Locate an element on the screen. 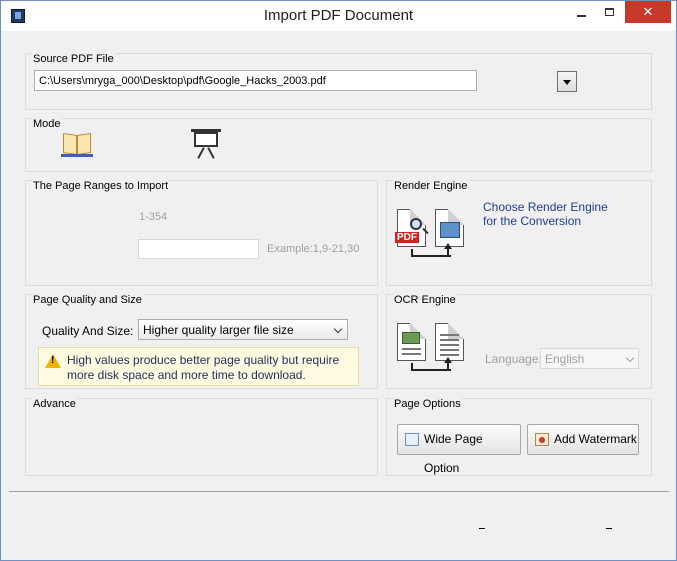 This screenshot has width=677, height=561. mode-title: Mode is located at coordinates (47, 124).